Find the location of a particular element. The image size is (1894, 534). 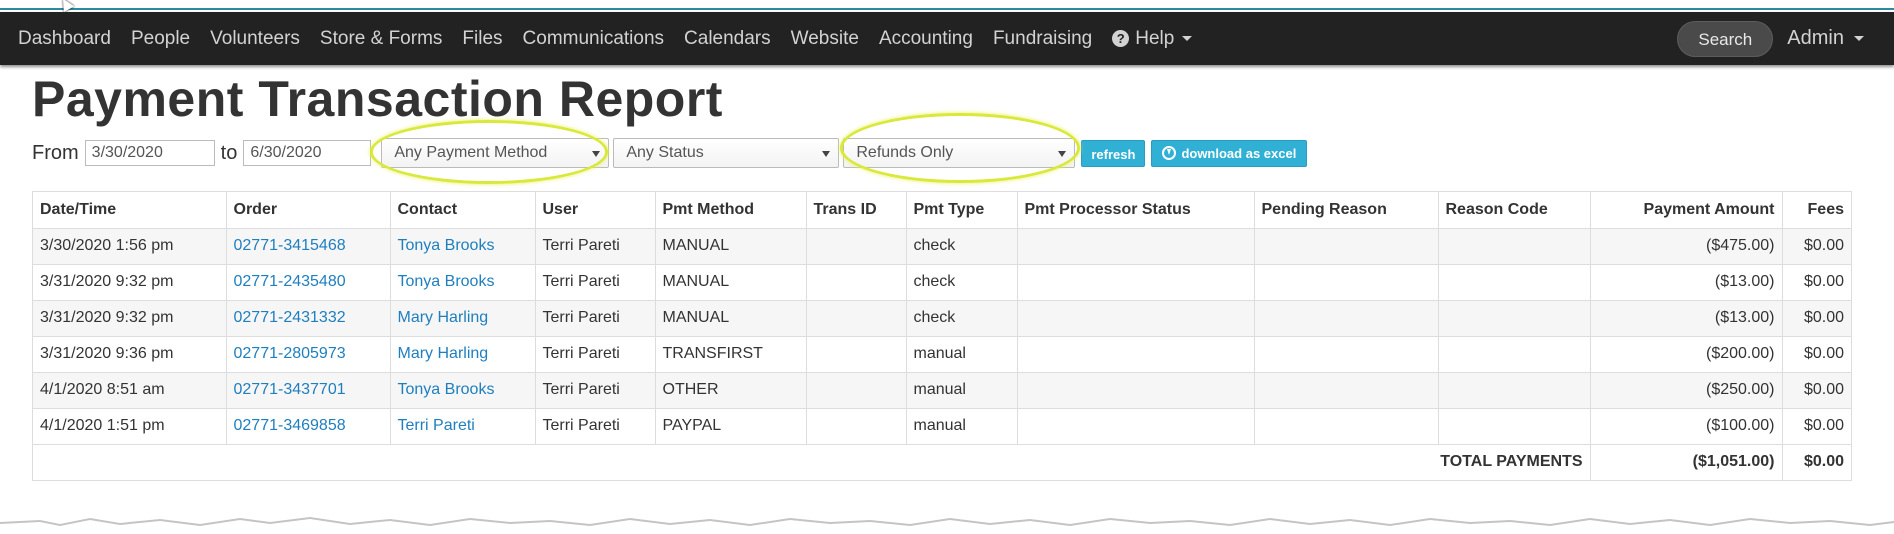

nav-dashboard: Dashboard is located at coordinates (64, 38).